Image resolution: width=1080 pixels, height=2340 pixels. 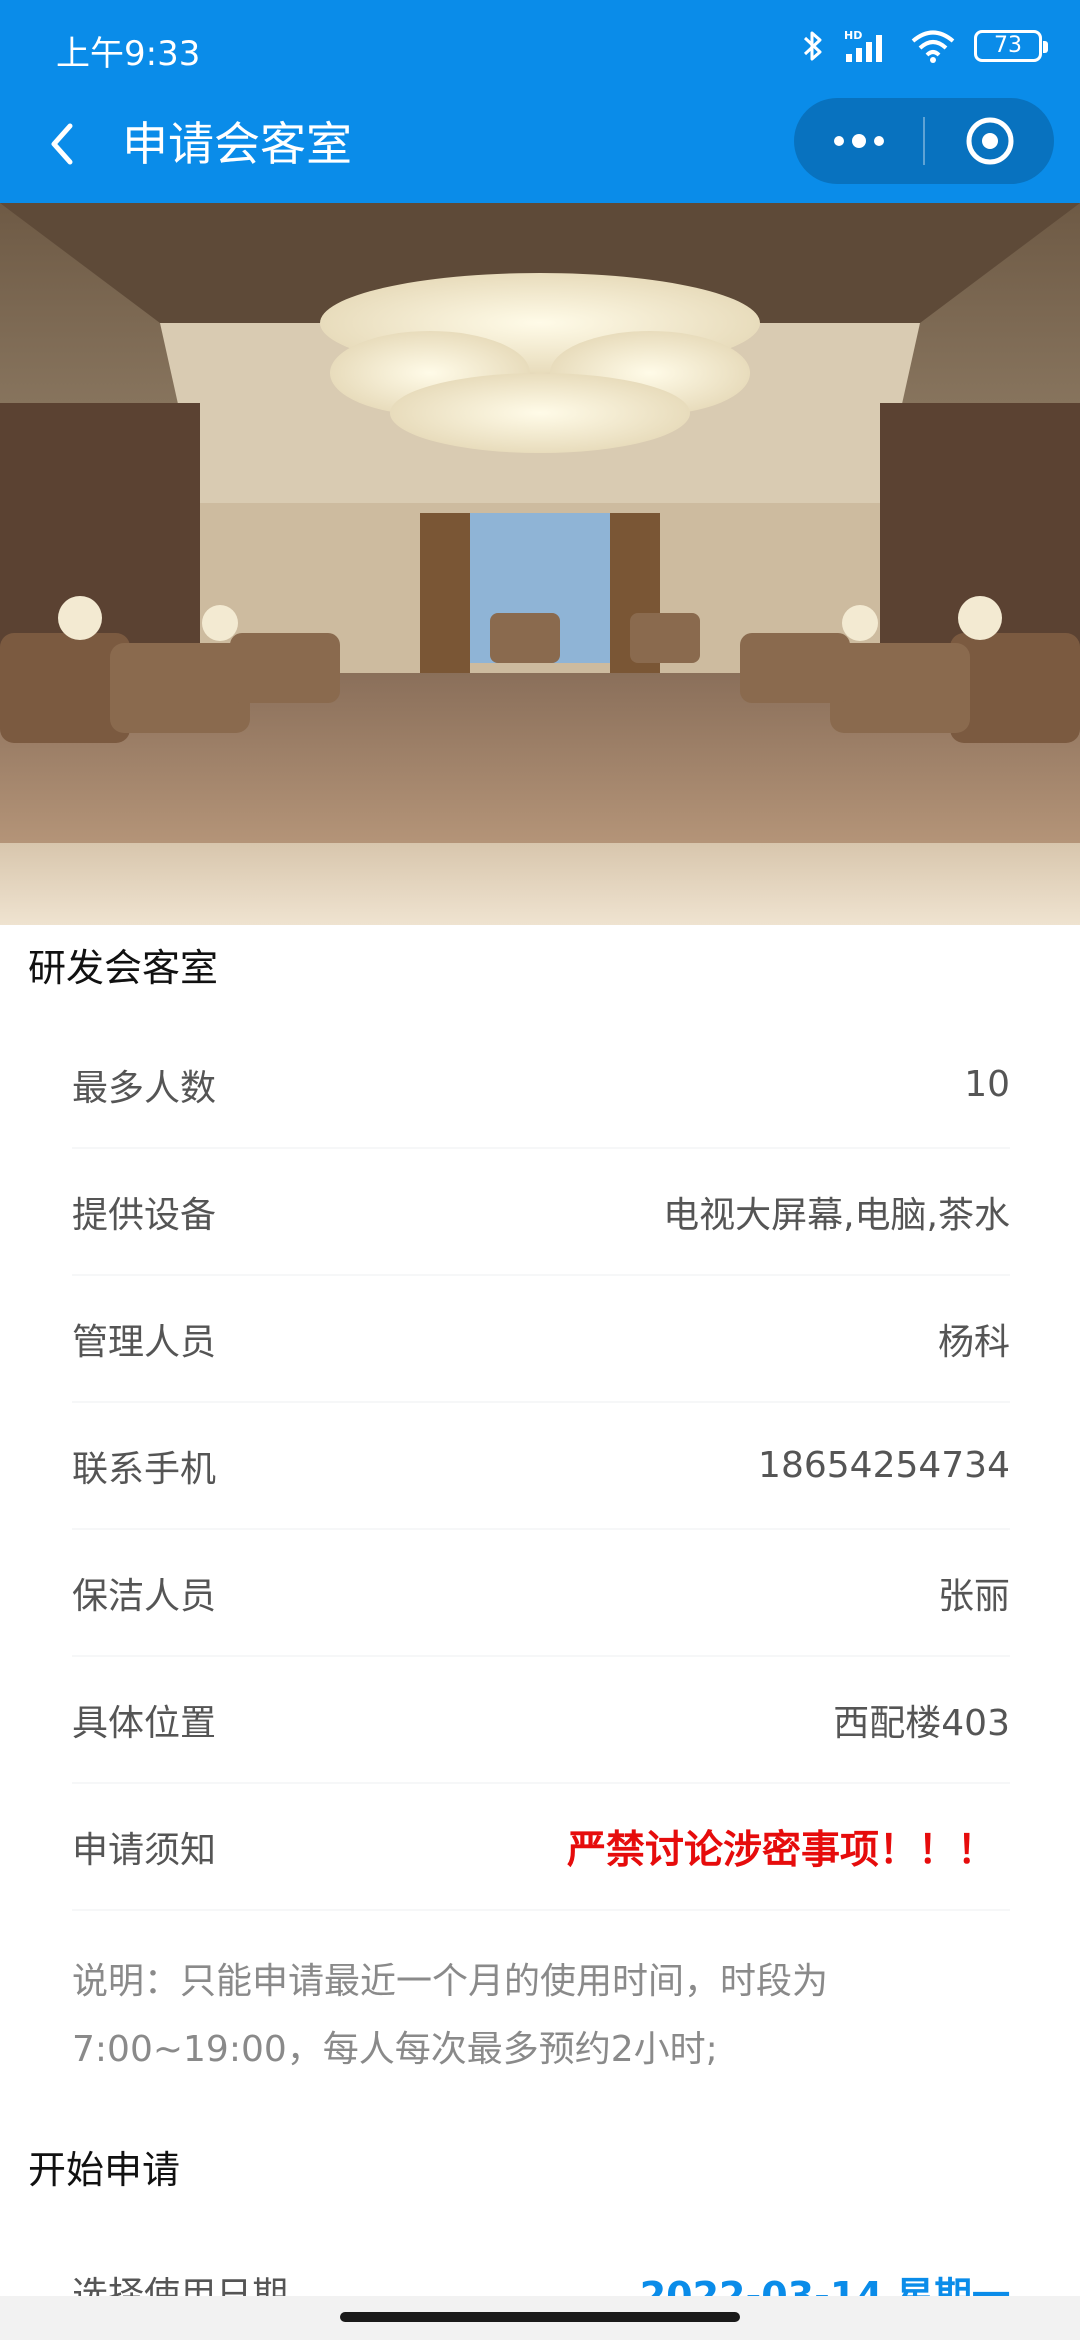 What do you see at coordinates (540, 2317) in the screenshot?
I see `home-indicator` at bounding box center [540, 2317].